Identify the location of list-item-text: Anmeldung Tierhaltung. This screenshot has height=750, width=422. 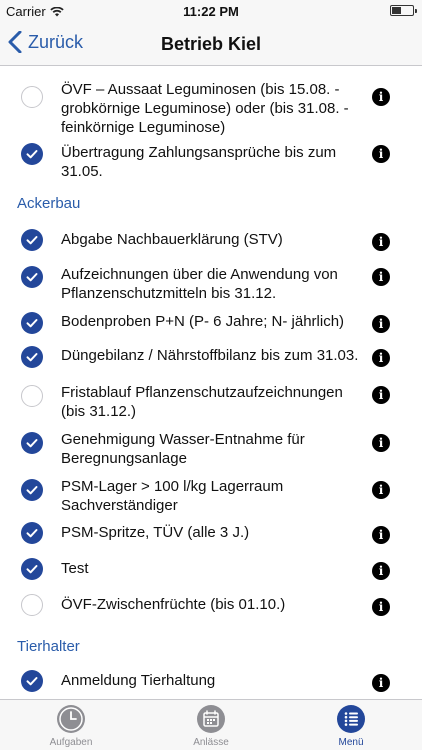
(138, 680).